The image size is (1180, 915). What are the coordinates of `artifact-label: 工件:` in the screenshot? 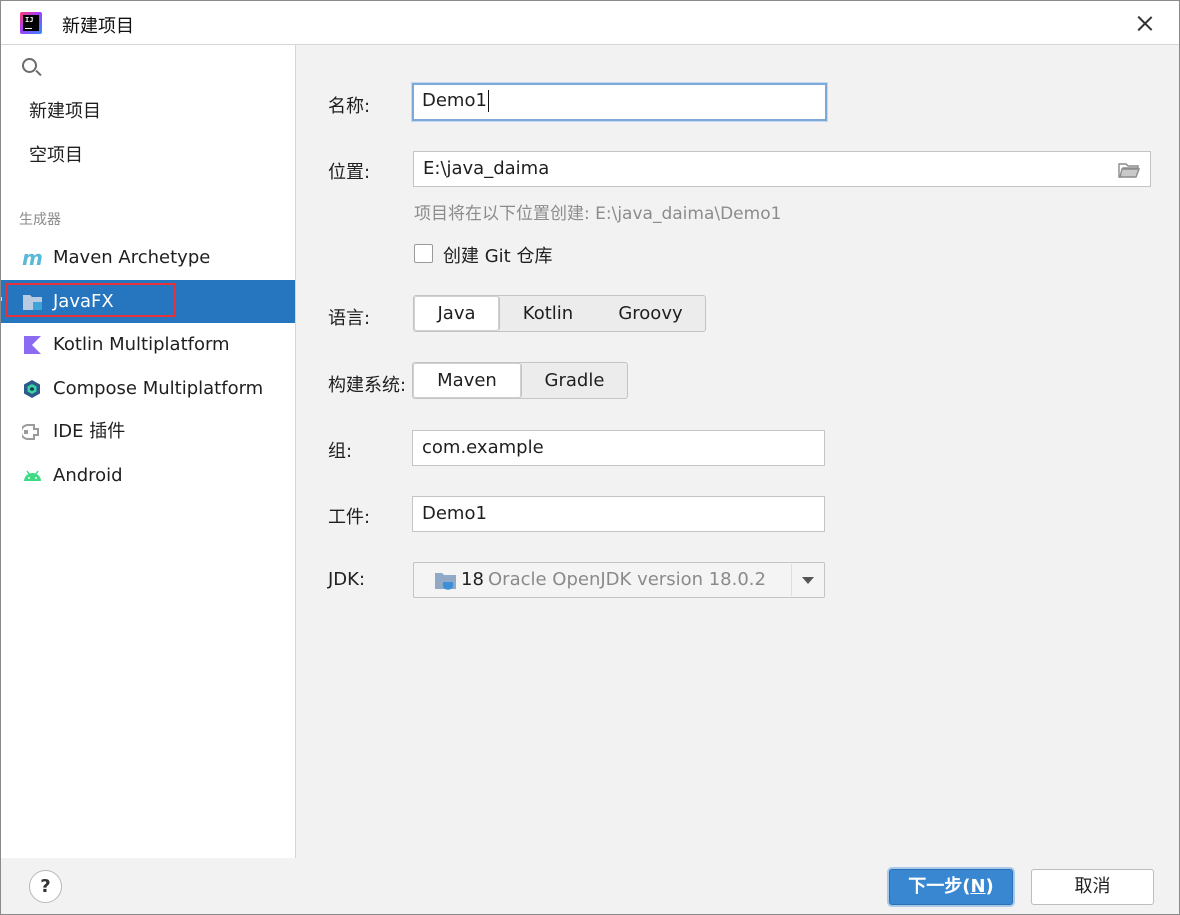 It's located at (349, 517).